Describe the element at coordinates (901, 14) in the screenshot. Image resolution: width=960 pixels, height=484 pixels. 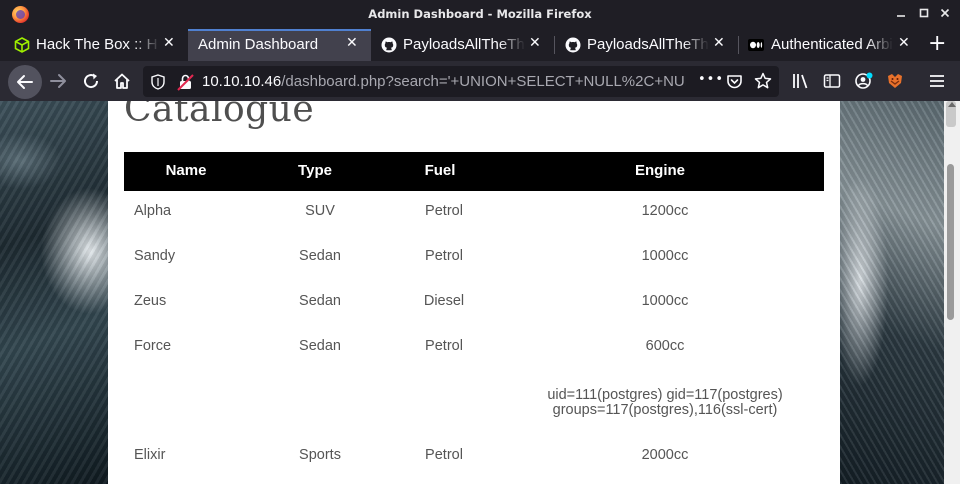
I see `minimize-icon` at that location.